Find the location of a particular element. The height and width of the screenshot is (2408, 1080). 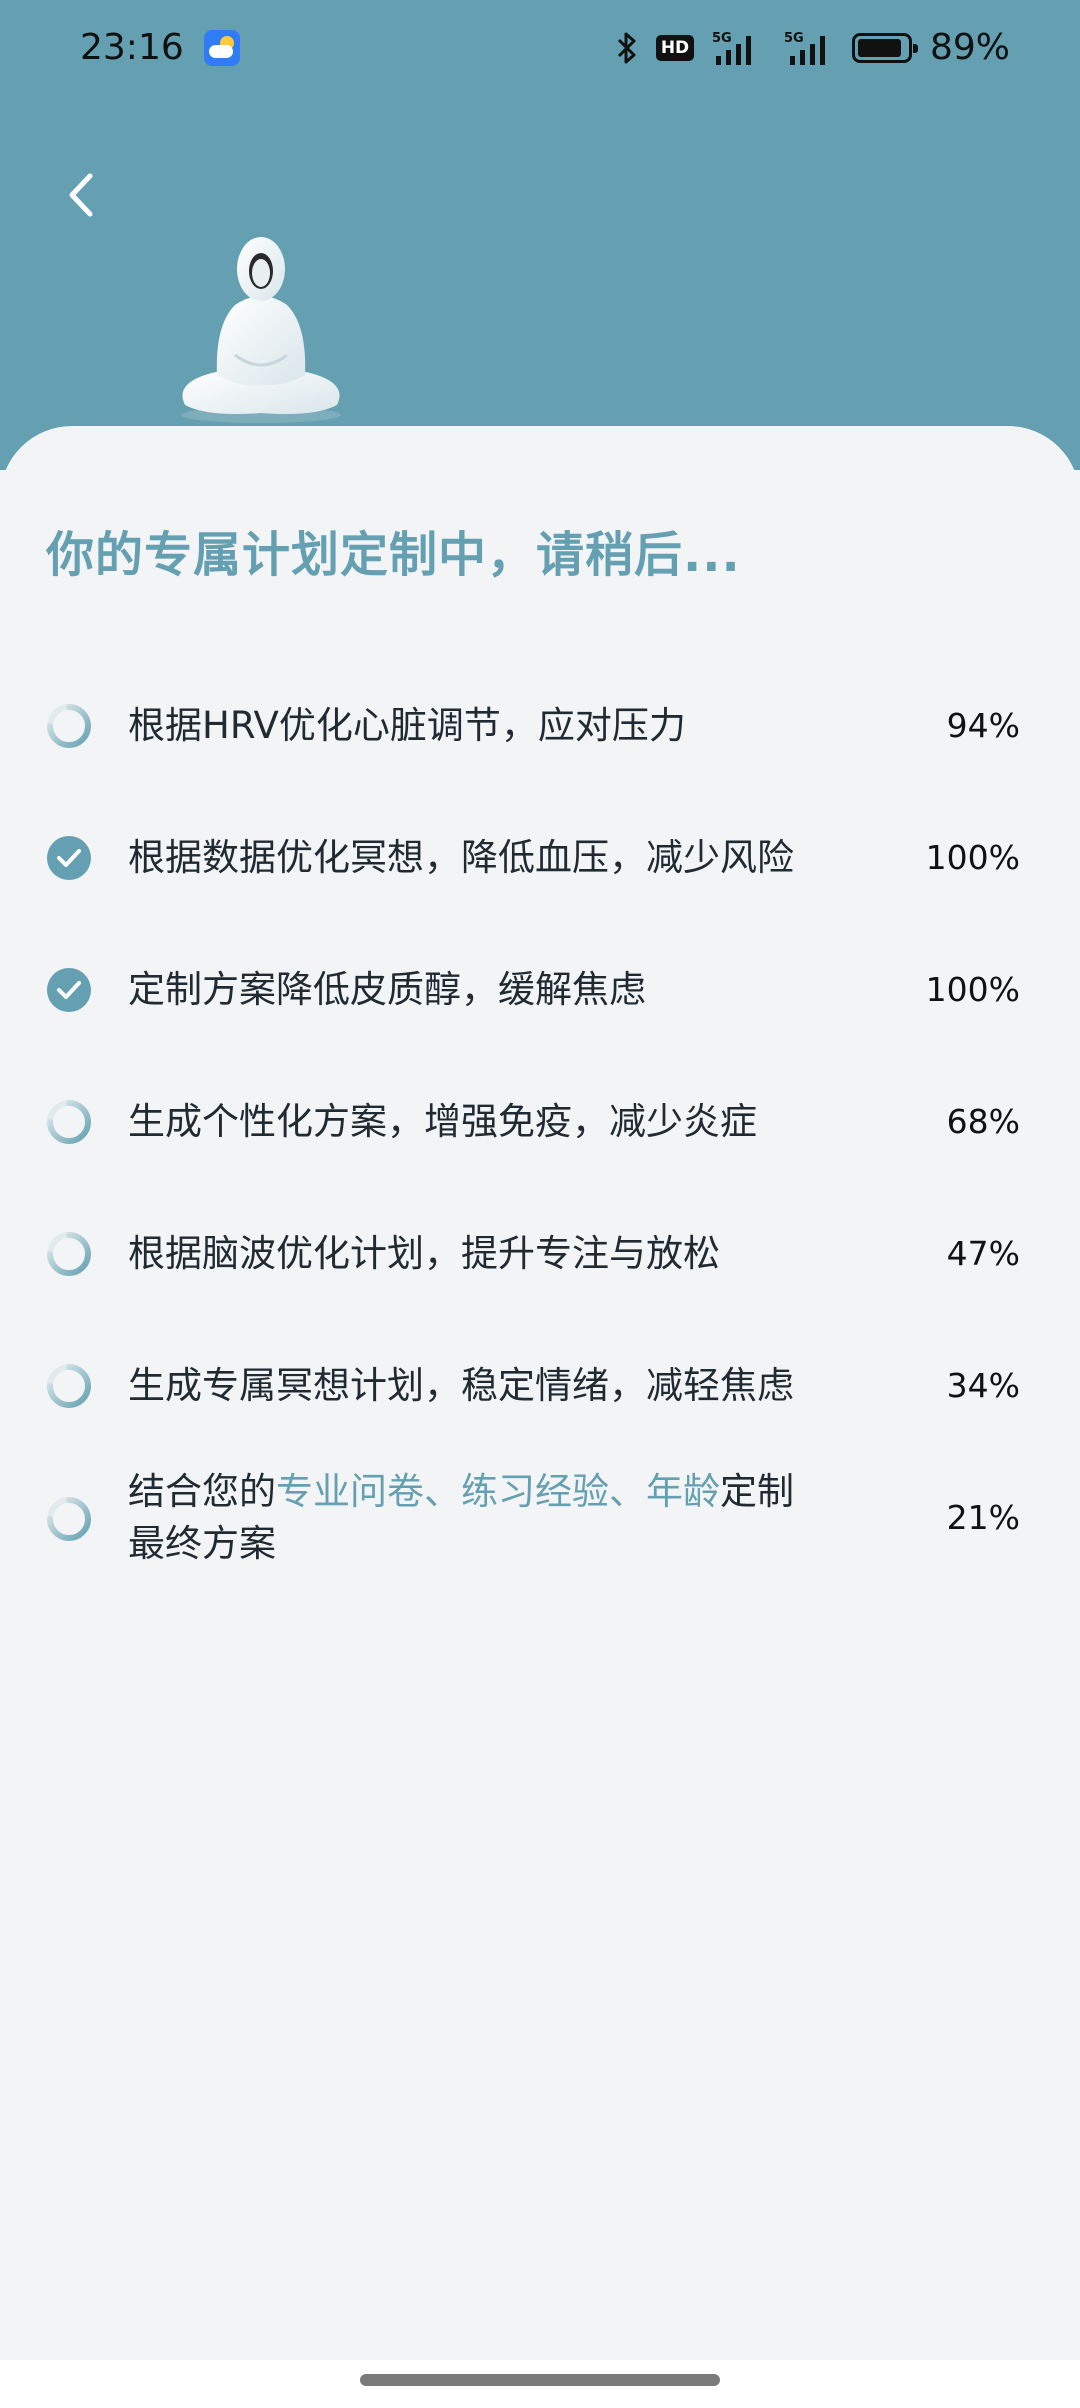

task-percent: 47% is located at coordinates (983, 1253).